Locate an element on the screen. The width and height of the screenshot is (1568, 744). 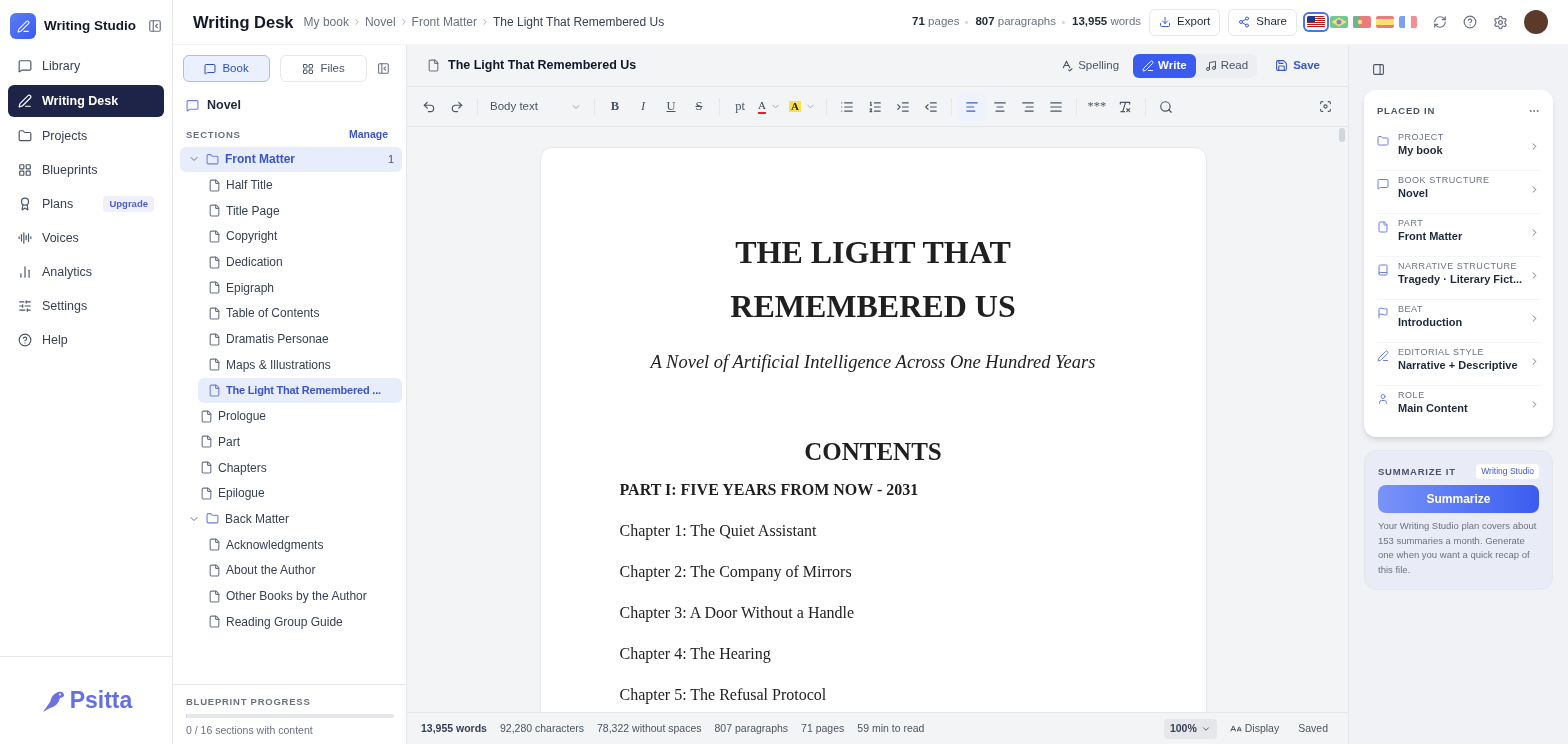
nav-item: Blueprints is located at coordinates (86, 170).